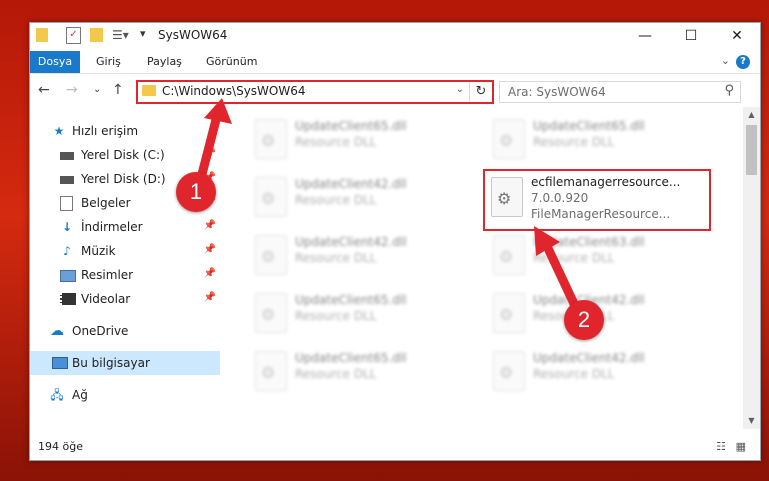 The image size is (769, 481). Describe the element at coordinates (196, 192) in the screenshot. I see `step-1-badge: 1` at that location.